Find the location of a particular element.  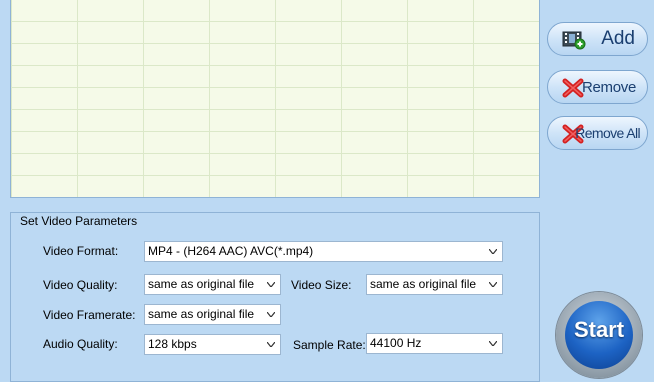

sample-rate-label: Sample Rate: is located at coordinates (329, 345).